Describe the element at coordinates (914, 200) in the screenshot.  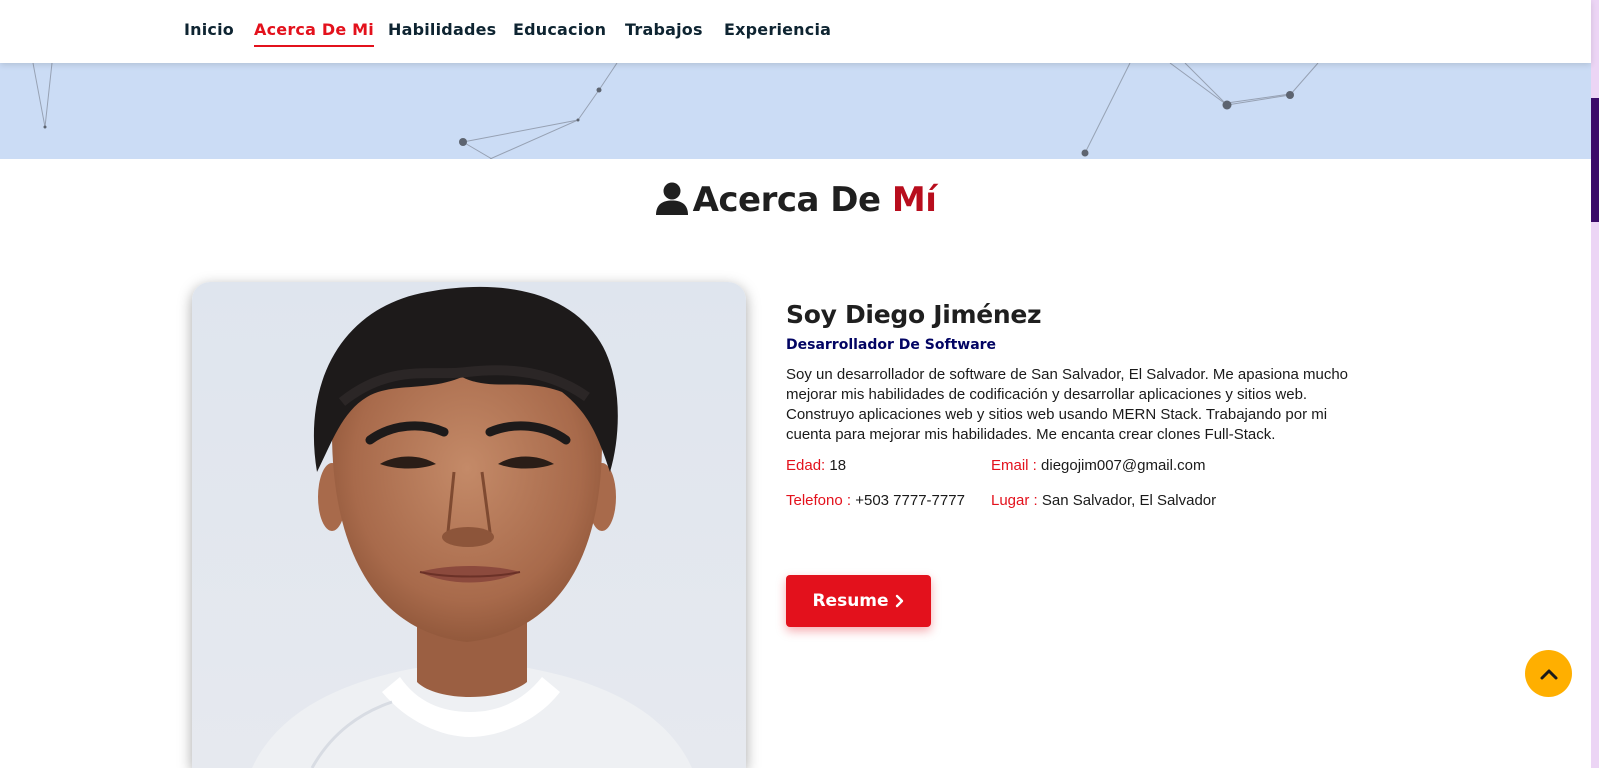
I see `section-title-accent: Mí` at that location.